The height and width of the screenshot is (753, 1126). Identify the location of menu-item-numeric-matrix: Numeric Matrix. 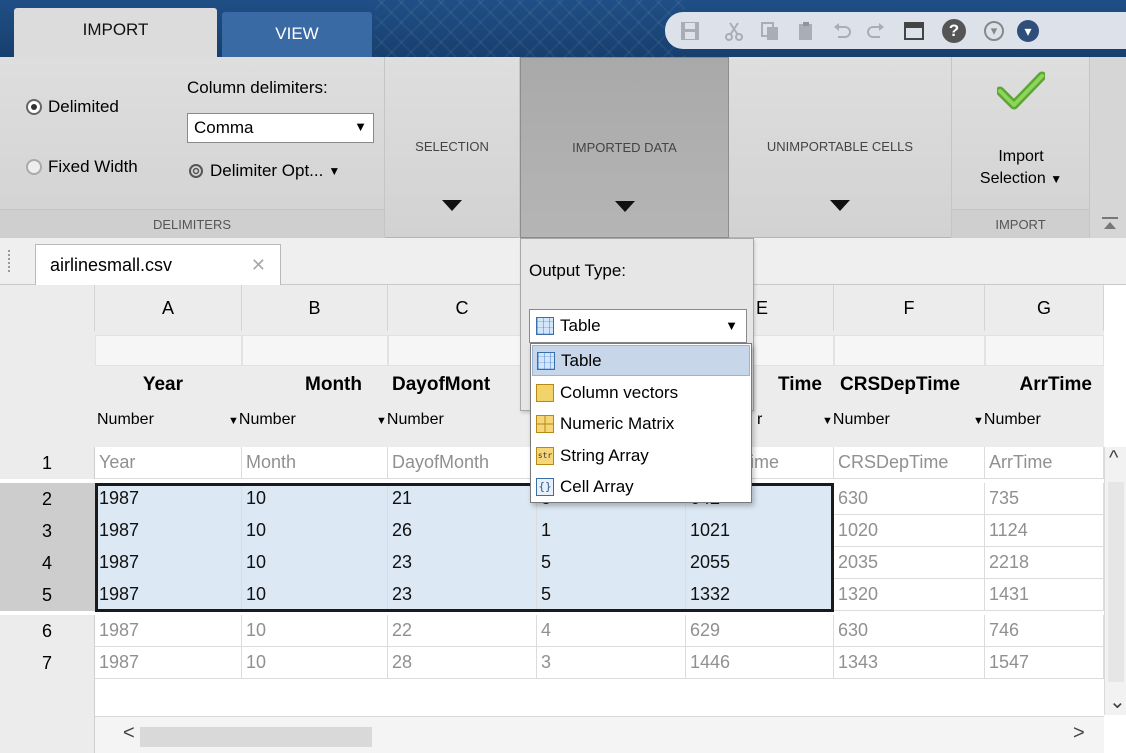
(641, 423).